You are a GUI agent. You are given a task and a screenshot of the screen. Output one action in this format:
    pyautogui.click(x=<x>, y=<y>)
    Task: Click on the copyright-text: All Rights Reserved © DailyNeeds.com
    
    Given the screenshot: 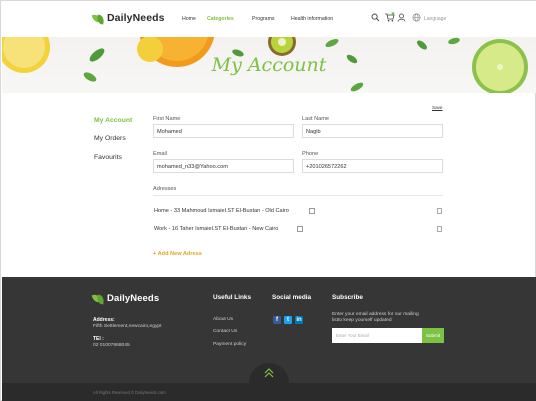 What is the action you would take?
    pyautogui.click(x=129, y=392)
    